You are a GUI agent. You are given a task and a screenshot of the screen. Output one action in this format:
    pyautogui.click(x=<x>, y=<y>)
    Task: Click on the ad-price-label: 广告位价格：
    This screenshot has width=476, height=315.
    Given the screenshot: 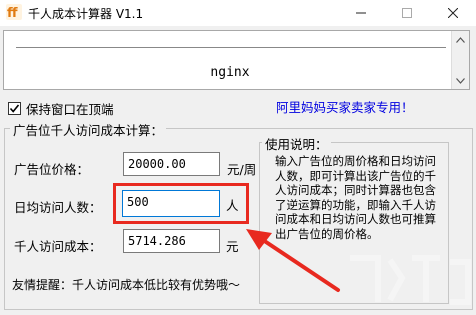 What is the action you would take?
    pyautogui.click(x=52, y=169)
    